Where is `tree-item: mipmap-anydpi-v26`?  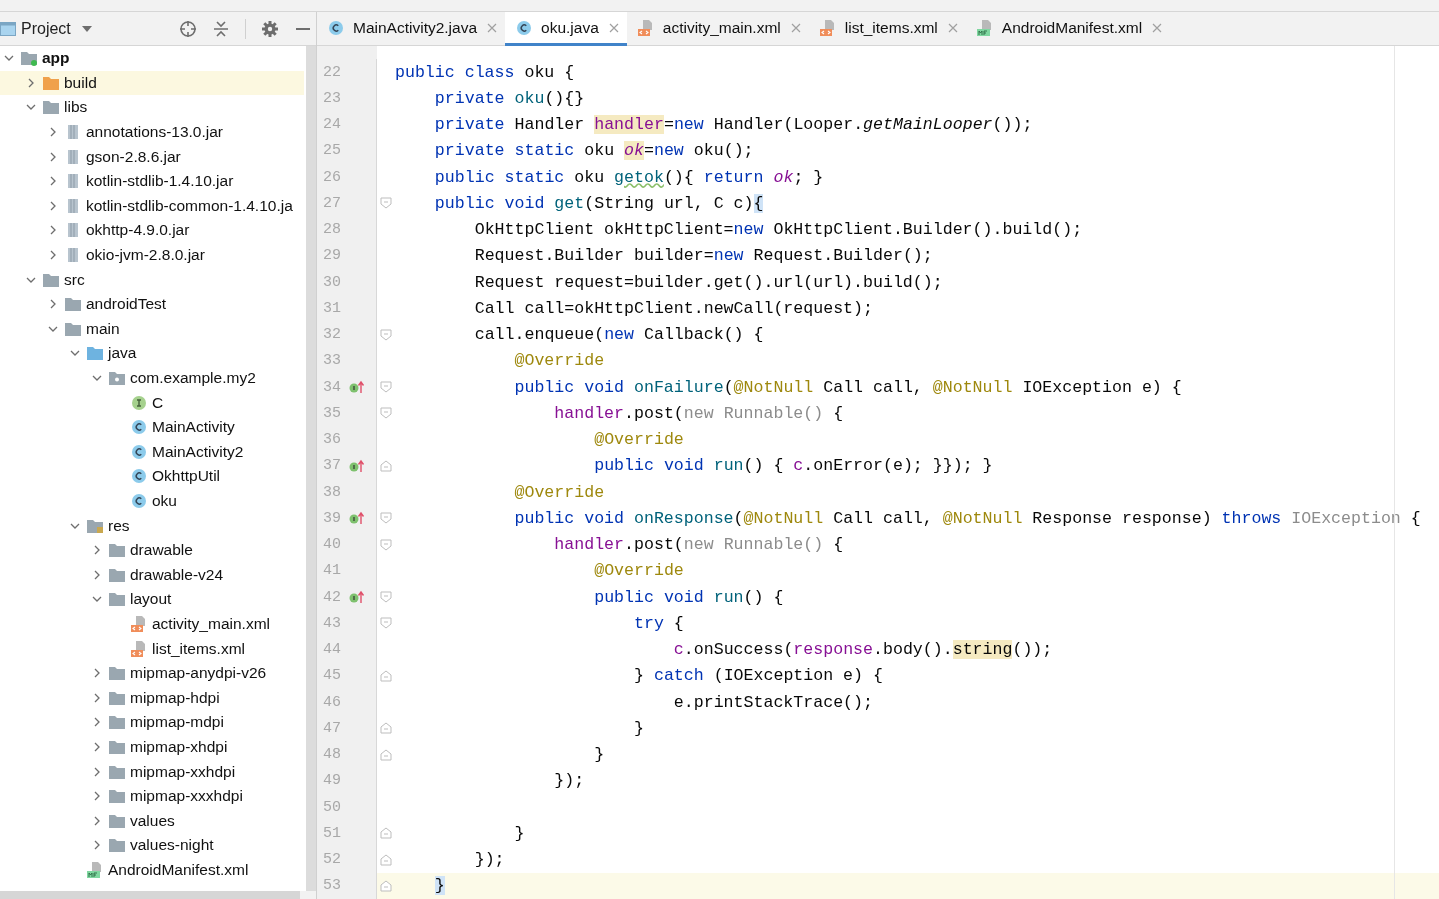
tree-item: mipmap-anydpi-v26 is located at coordinates (152, 673).